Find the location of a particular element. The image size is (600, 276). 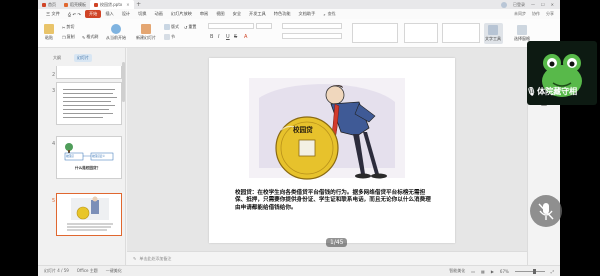

tab-templates: 稻壳模板 is located at coordinates (75, 4).